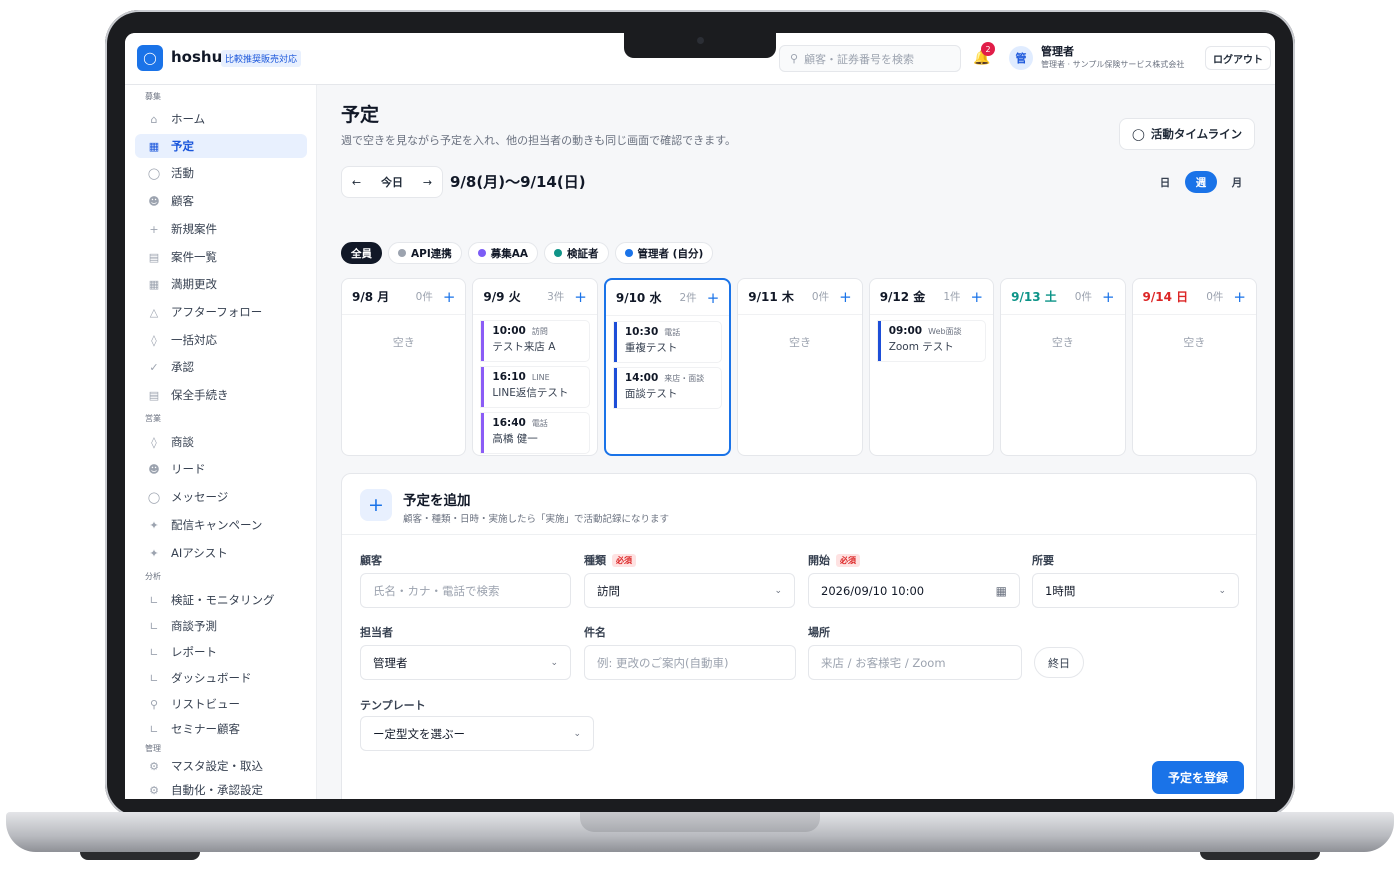  Describe the element at coordinates (595, 632) in the screenshot. I see `label-text: 件名` at that location.